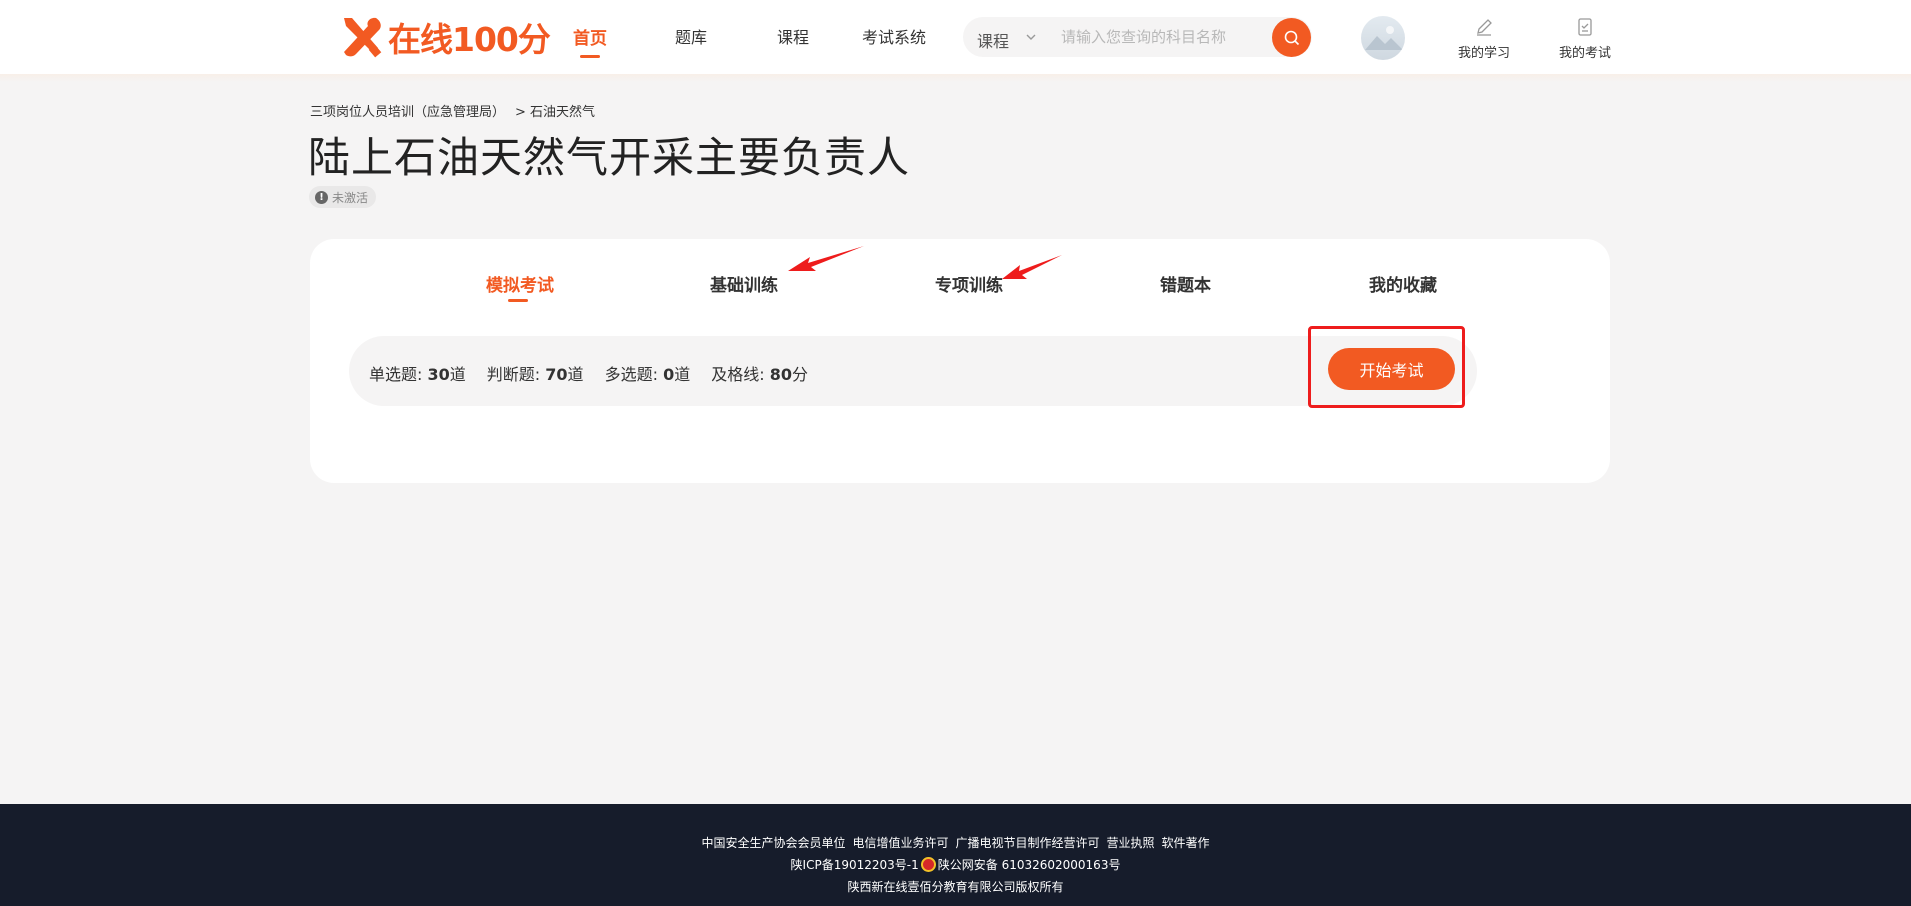  What do you see at coordinates (520, 283) in the screenshot?
I see `tab-mock-exam: 模拟考试` at bounding box center [520, 283].